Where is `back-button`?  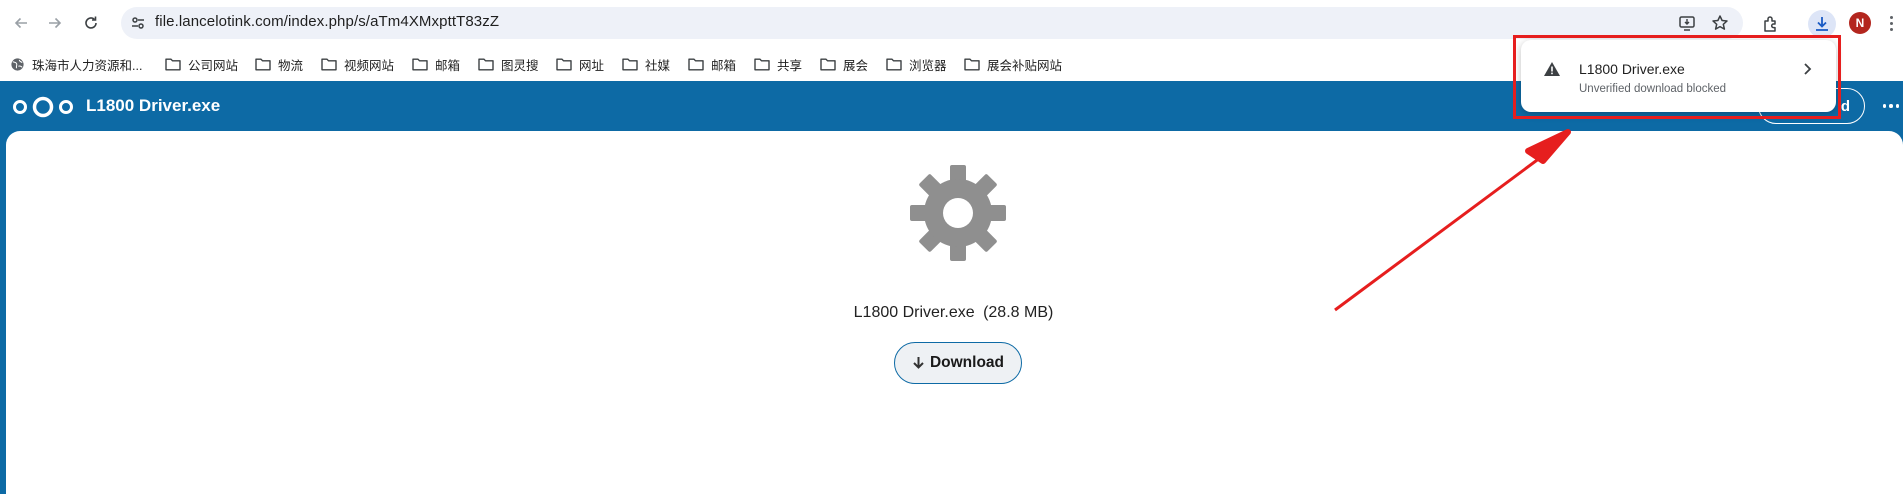 back-button is located at coordinates (21, 23).